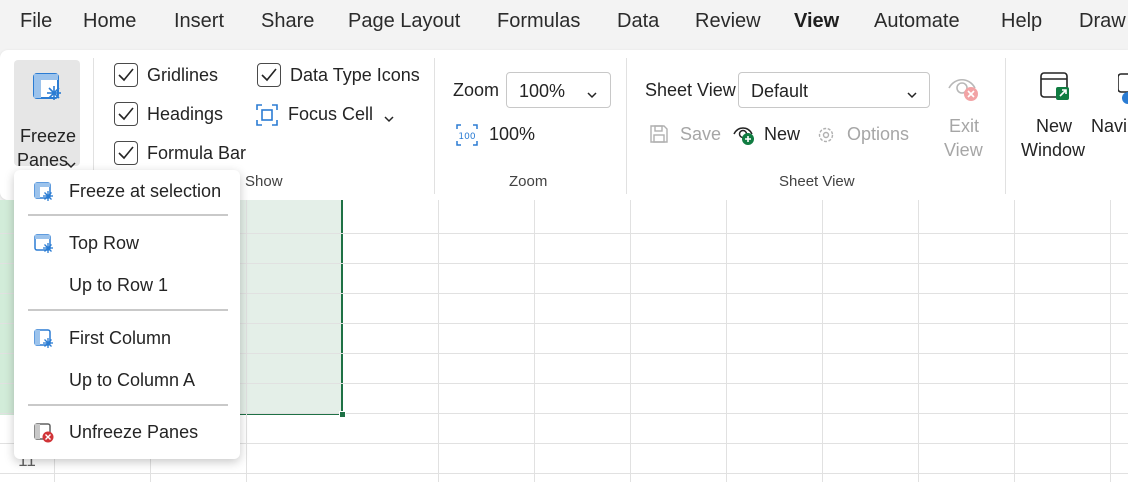  Describe the element at coordinates (834, 90) in the screenshot. I see `sheet-view-select: Default` at that location.